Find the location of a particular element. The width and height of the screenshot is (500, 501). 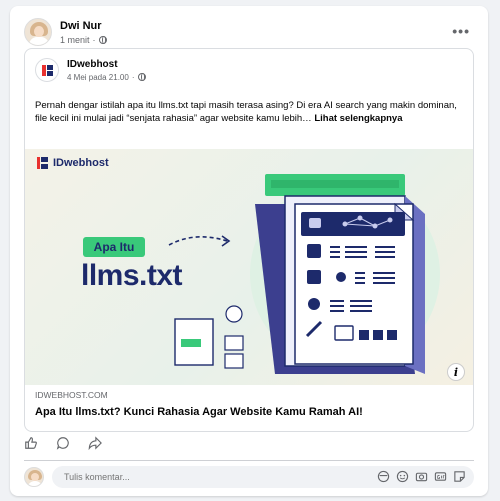

link-domain: IDWEBHOST.COM is located at coordinates (71, 395).